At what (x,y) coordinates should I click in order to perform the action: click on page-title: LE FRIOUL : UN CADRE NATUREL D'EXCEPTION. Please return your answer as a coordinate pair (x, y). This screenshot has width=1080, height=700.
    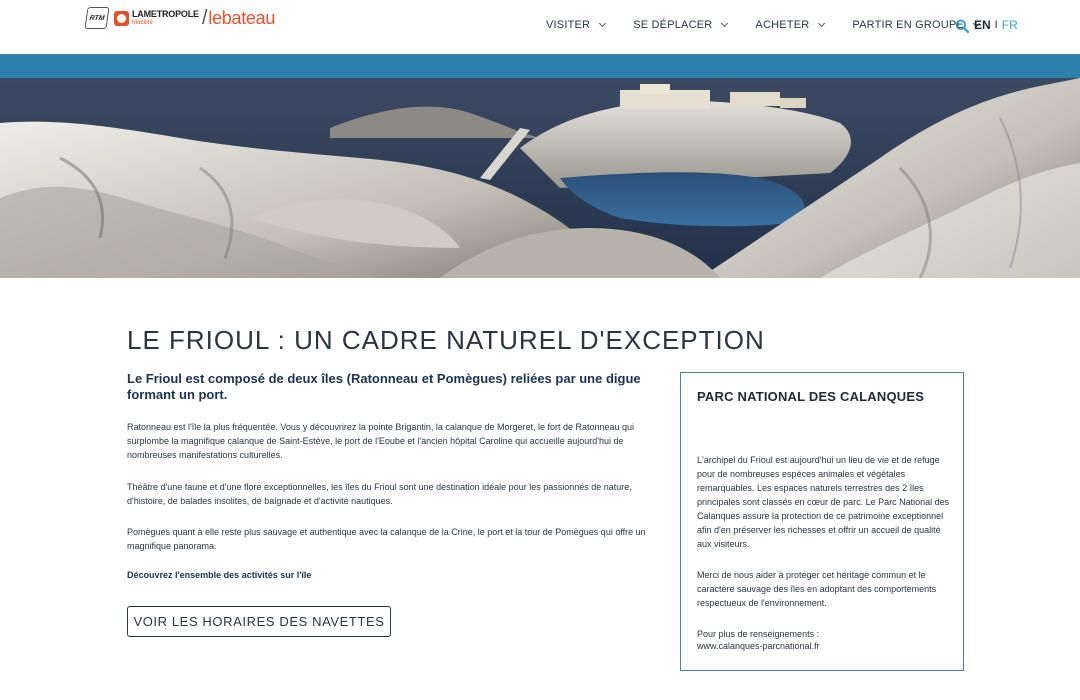
    Looking at the image, I should click on (446, 340).